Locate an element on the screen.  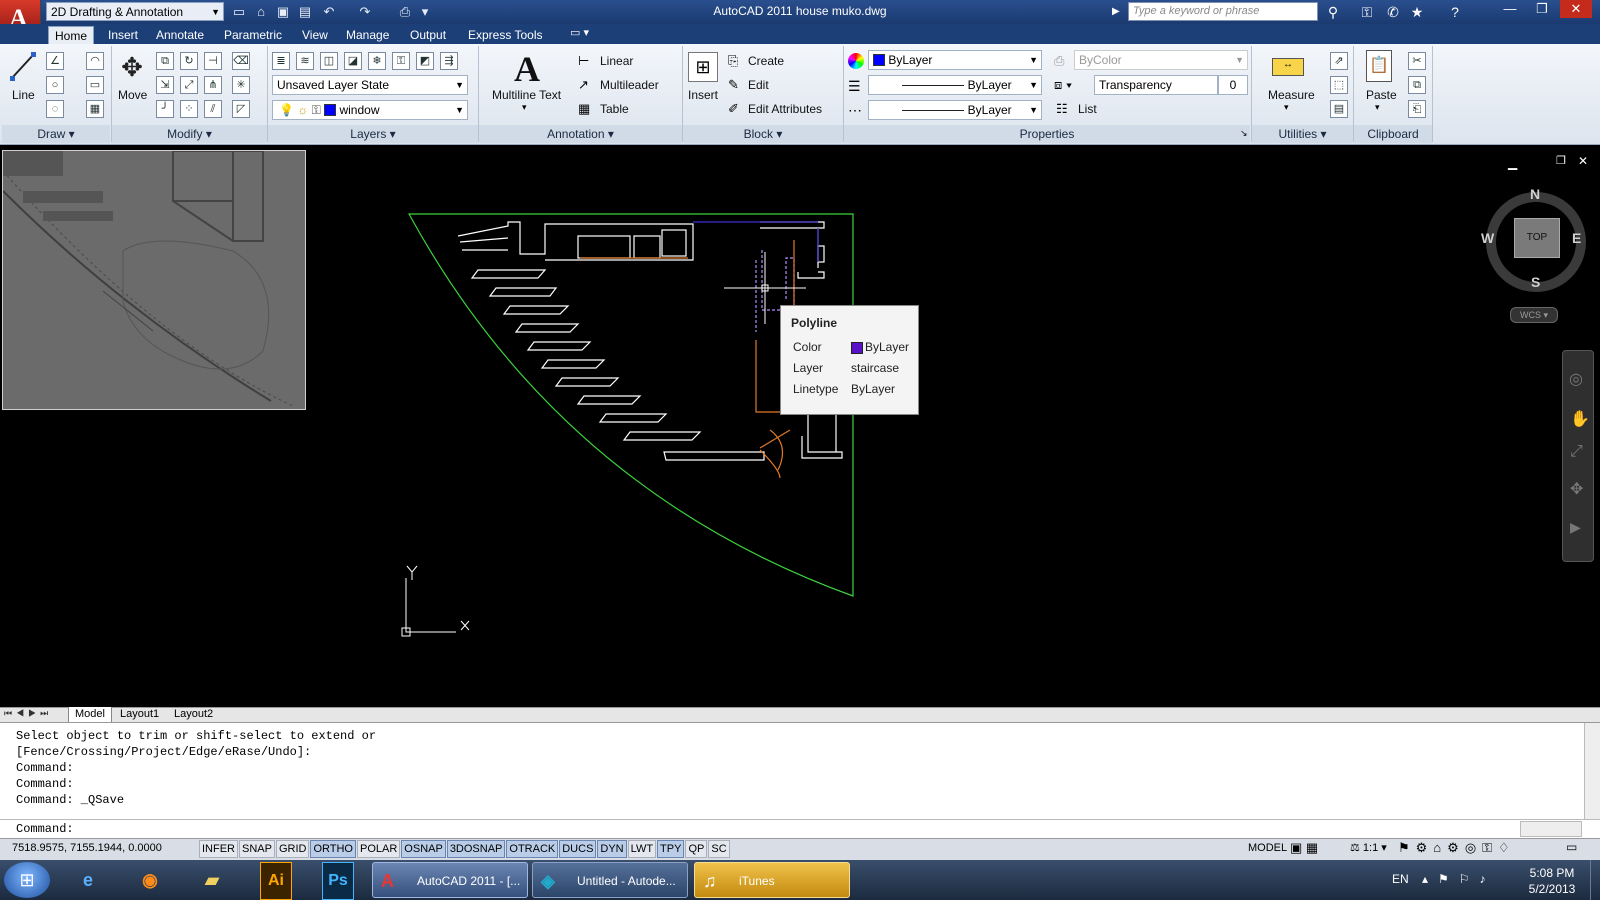
binoculars-icon: ⚲ is located at coordinates (1333, 12).